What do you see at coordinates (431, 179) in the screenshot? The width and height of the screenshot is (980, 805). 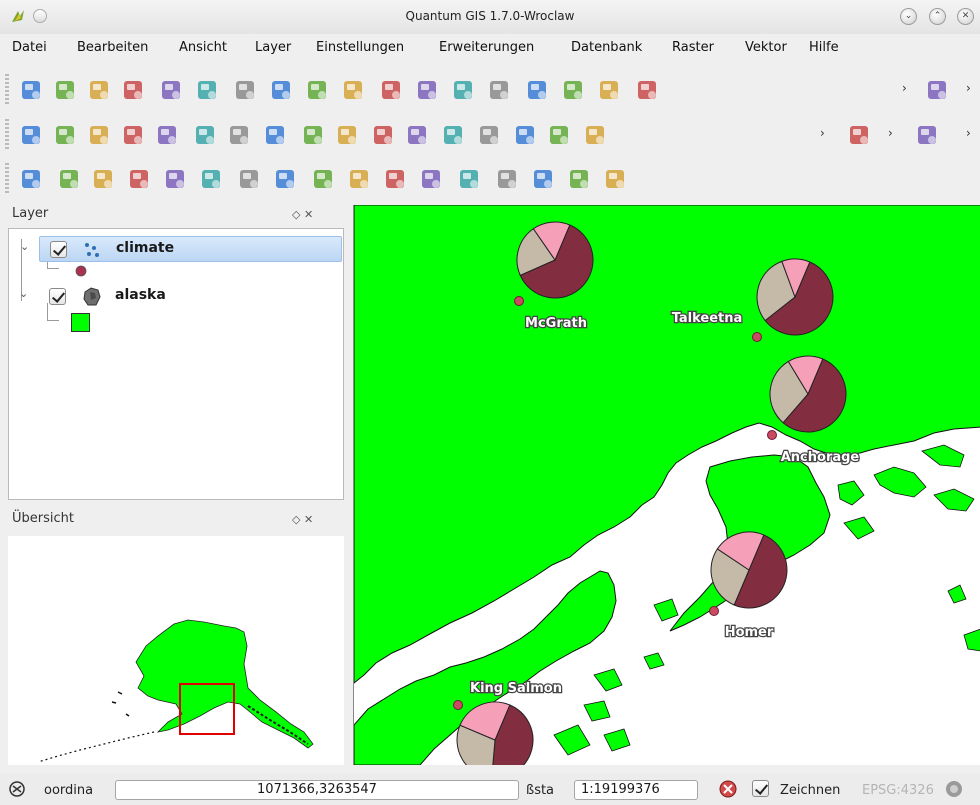 I see `measure-icon` at bounding box center [431, 179].